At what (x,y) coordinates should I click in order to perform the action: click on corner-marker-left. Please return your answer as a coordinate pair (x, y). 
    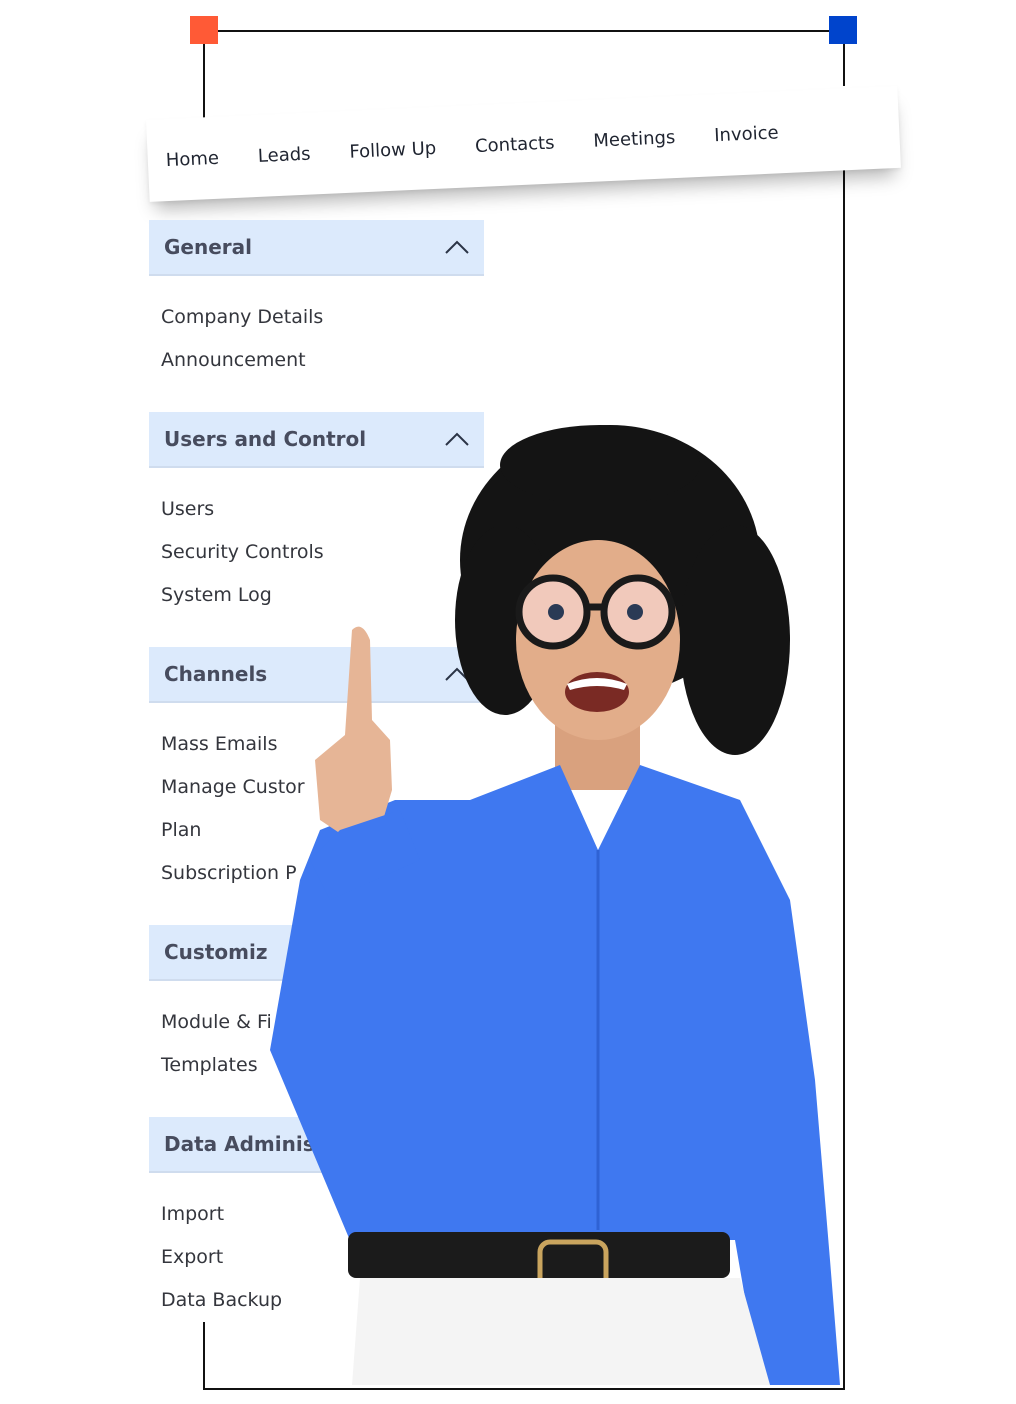
    Looking at the image, I should click on (204, 30).